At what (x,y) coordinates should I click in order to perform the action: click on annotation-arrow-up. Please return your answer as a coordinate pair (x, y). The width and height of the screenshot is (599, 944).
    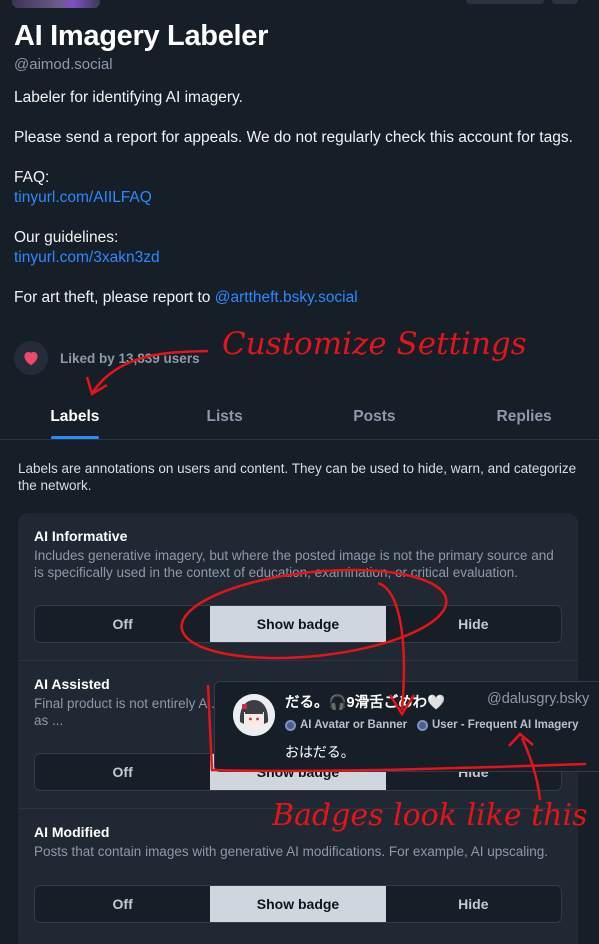
    Looking at the image, I should click on (531, 769).